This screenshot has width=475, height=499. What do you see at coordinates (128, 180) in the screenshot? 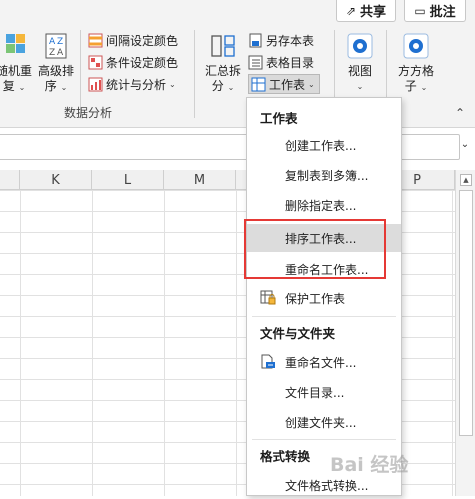
I see `column-header-l: L` at bounding box center [128, 180].